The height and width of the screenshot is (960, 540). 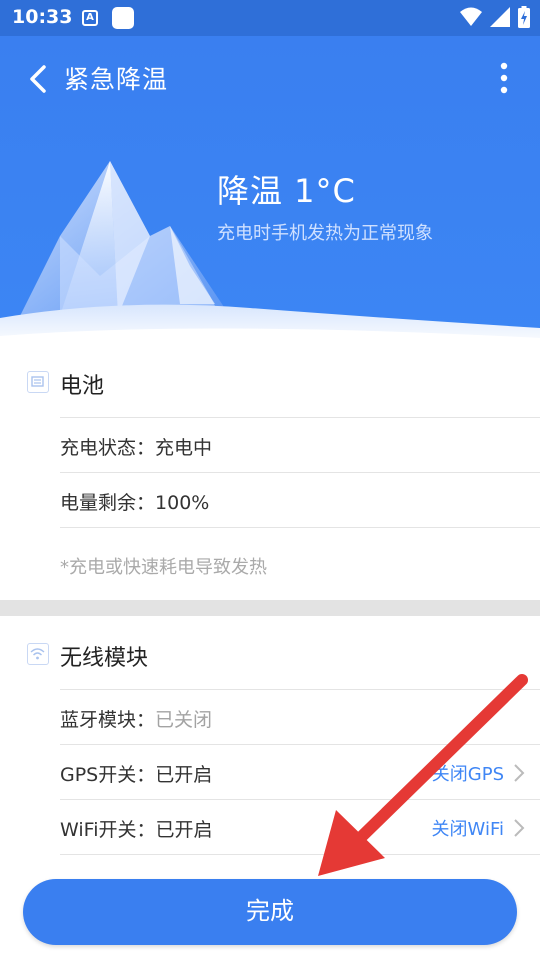 What do you see at coordinates (104, 658) in the screenshot?
I see `wireless-section-title: 无线模块` at bounding box center [104, 658].